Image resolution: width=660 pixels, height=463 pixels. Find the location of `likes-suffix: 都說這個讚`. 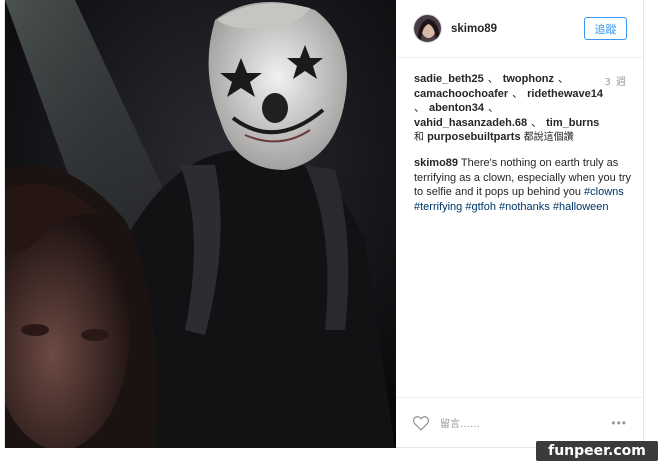

likes-suffix: 都說這個讚 is located at coordinates (548, 137).